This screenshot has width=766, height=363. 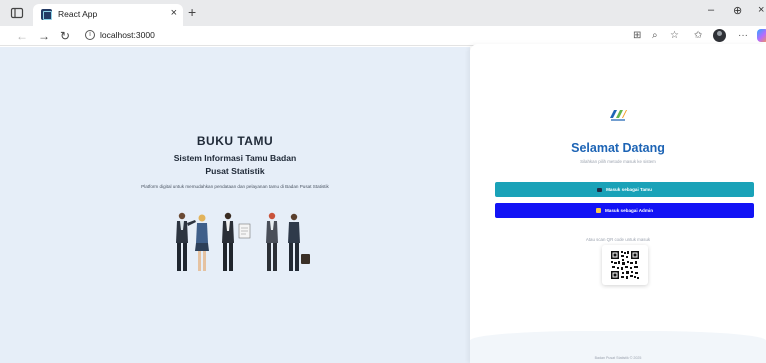 What do you see at coordinates (244, 231) in the screenshot?
I see `document-illustration` at bounding box center [244, 231].